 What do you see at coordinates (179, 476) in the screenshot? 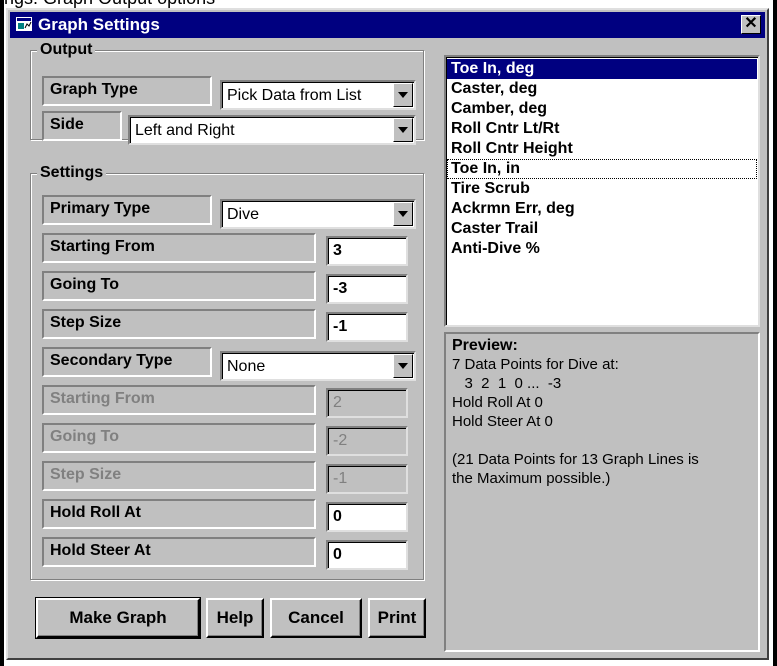
I see `secondary-step-size-label: Step Size` at bounding box center [179, 476].